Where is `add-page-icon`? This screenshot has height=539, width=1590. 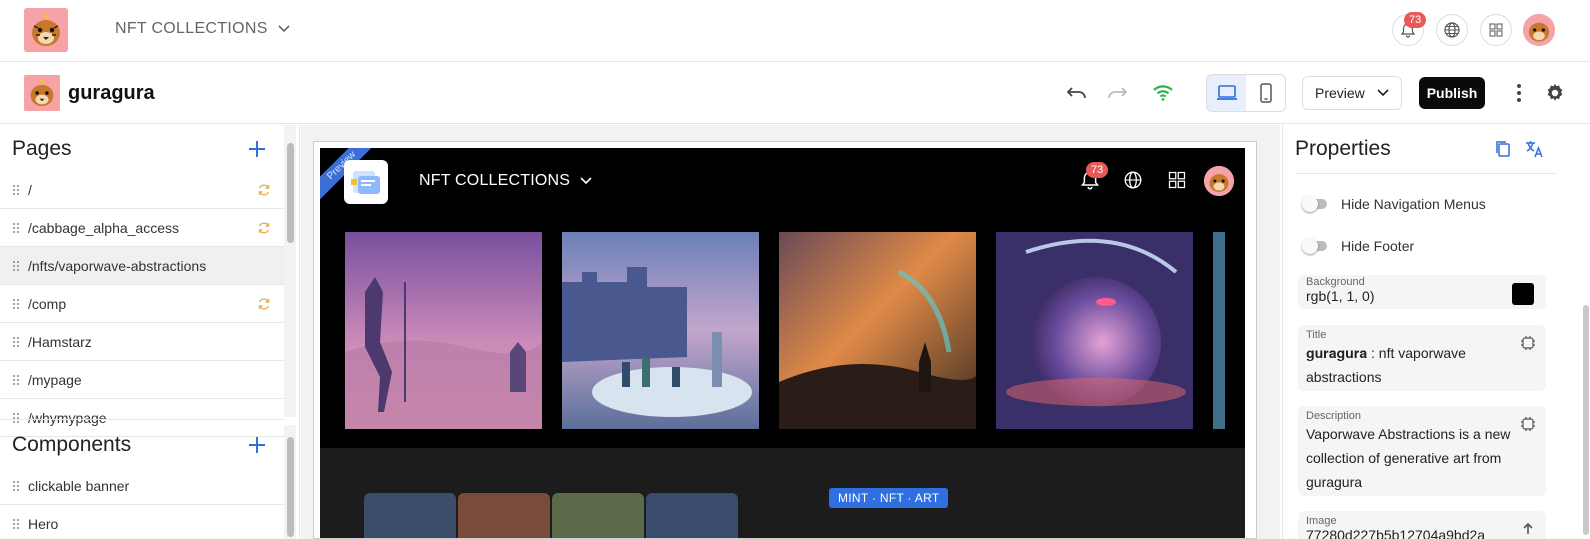
add-page-icon is located at coordinates (257, 149).